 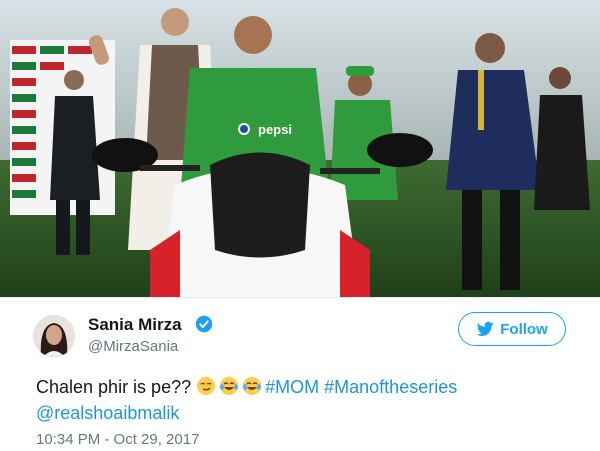 What do you see at coordinates (275, 129) in the screenshot?
I see `jersey-sponsor-text: pepsi` at bounding box center [275, 129].